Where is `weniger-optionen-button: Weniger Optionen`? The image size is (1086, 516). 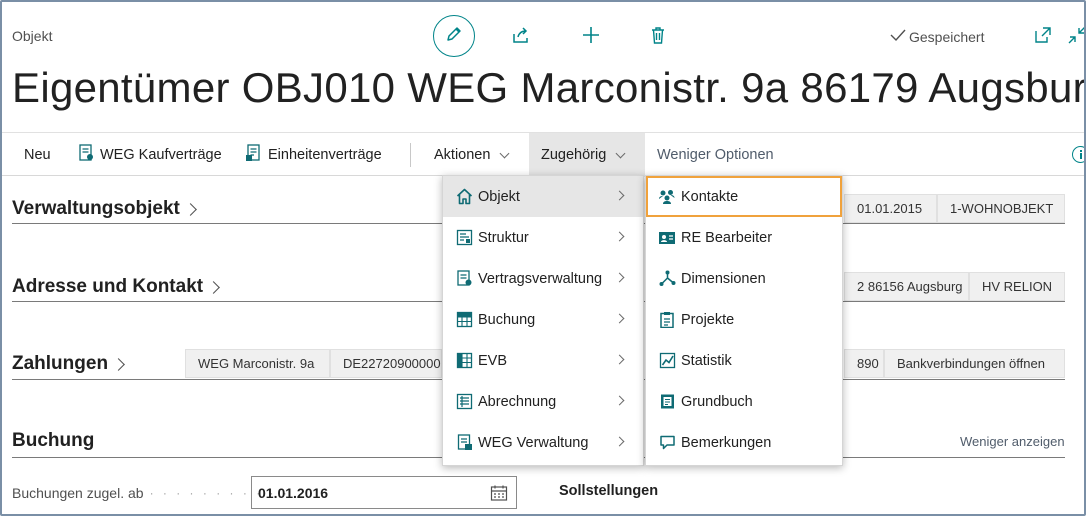
weniger-optionen-button: Weniger Optionen is located at coordinates (715, 155).